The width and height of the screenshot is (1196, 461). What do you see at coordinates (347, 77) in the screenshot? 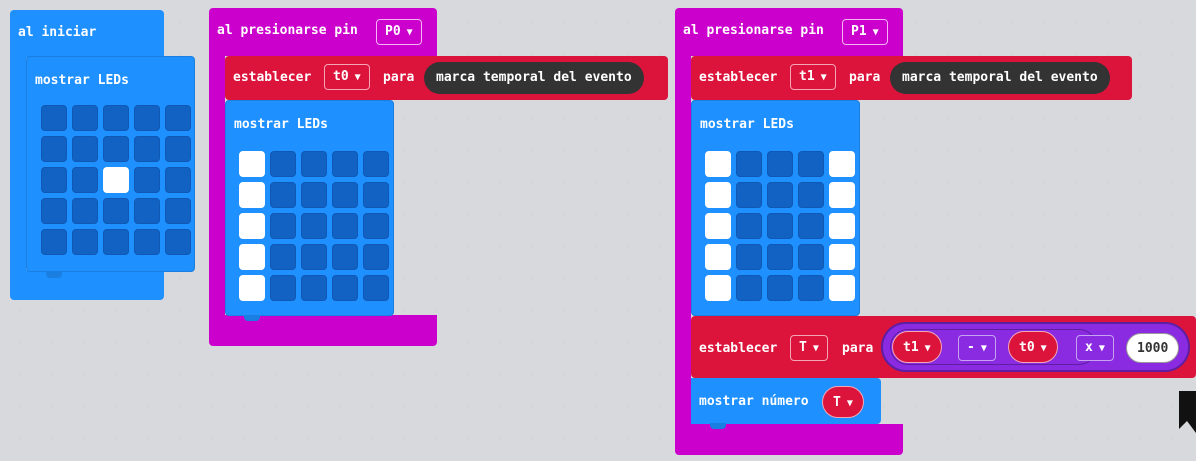
I see `variable-dropdown: t0 ▼` at bounding box center [347, 77].